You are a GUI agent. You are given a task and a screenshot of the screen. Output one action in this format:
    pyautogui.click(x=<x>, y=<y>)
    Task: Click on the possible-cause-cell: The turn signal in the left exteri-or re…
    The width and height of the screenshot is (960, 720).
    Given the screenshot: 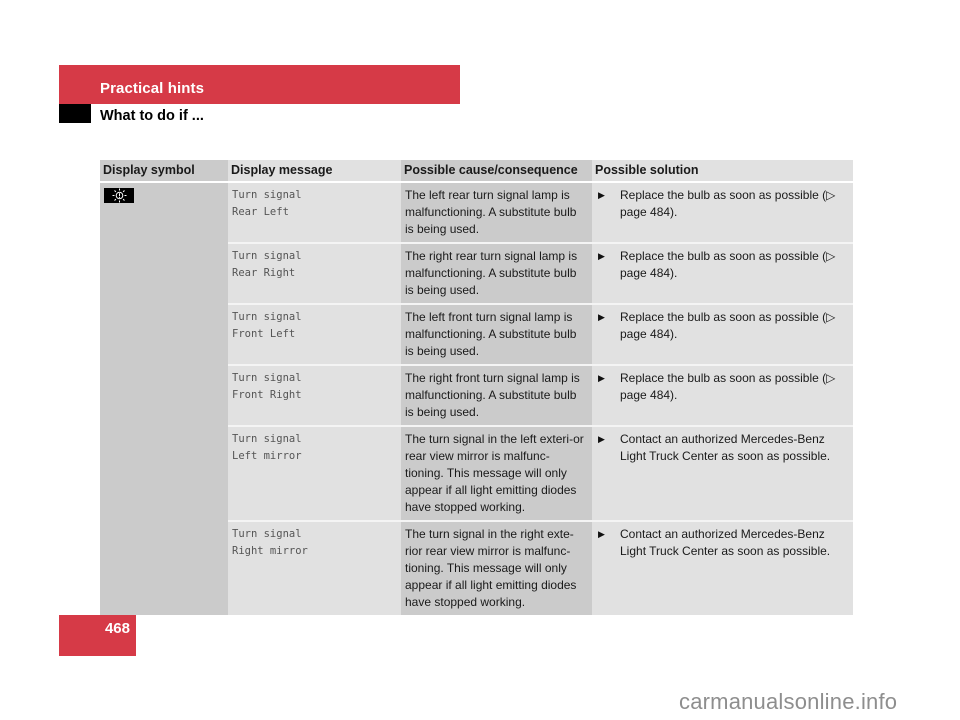 What is the action you would take?
    pyautogui.click(x=496, y=474)
    